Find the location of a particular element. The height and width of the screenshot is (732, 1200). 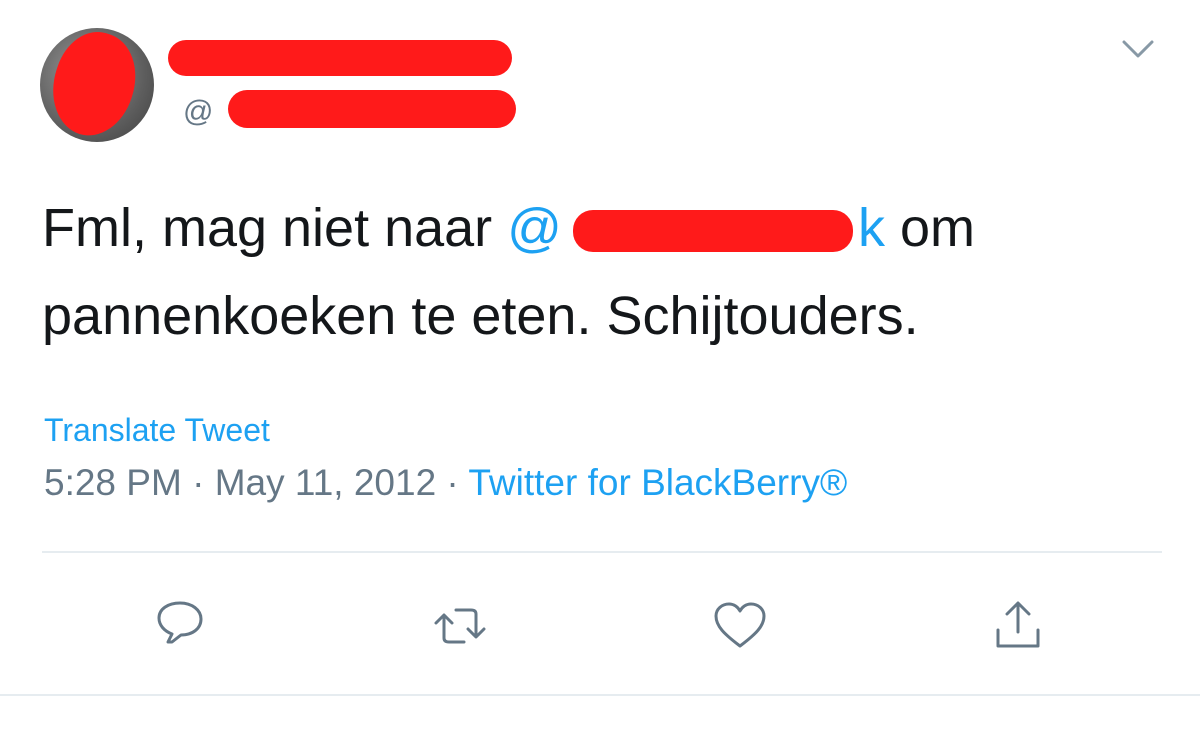

tweet-text-line-1: Fml, mag niet naar @ k om is located at coordinates (602, 228).